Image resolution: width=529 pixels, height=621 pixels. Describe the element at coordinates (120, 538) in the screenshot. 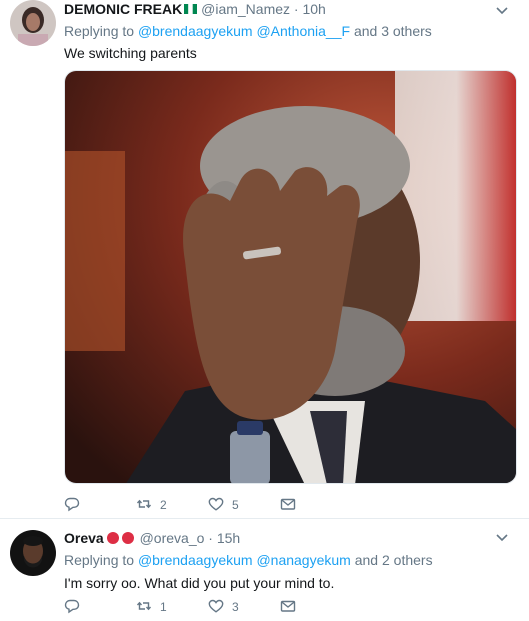

I see `red-circle-icon` at that location.